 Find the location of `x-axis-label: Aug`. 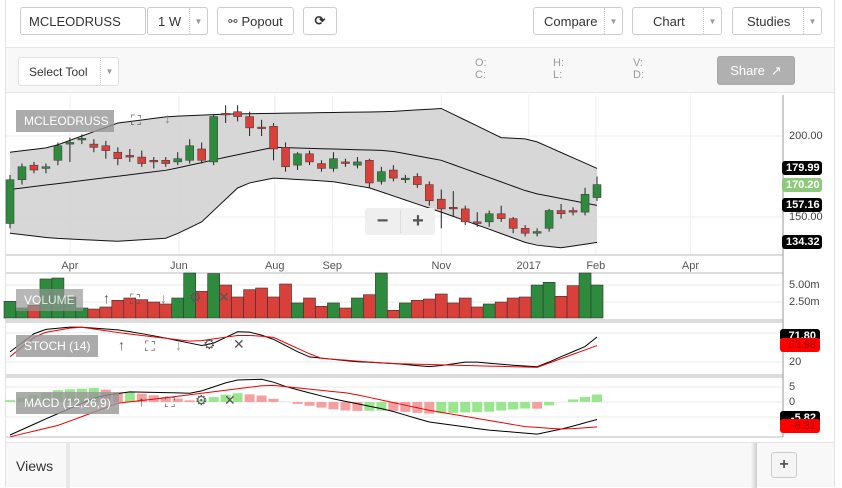

x-axis-label: Aug is located at coordinates (275, 266).